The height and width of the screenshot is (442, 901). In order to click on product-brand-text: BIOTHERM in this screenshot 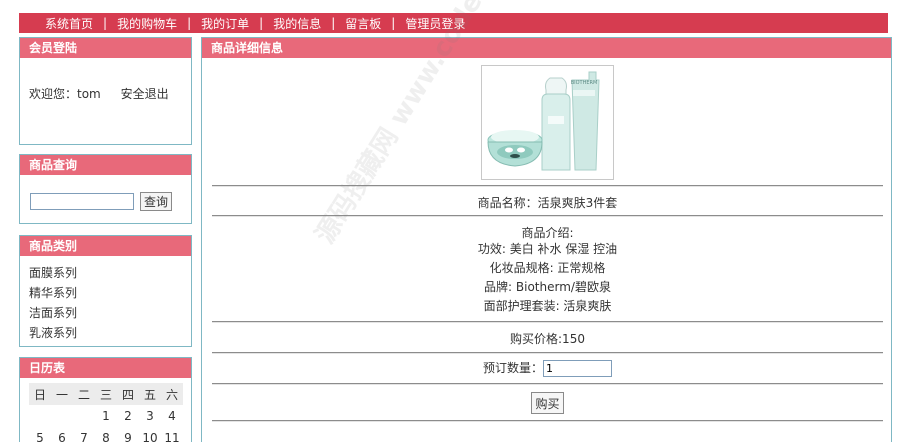, I will do `click(584, 83)`.